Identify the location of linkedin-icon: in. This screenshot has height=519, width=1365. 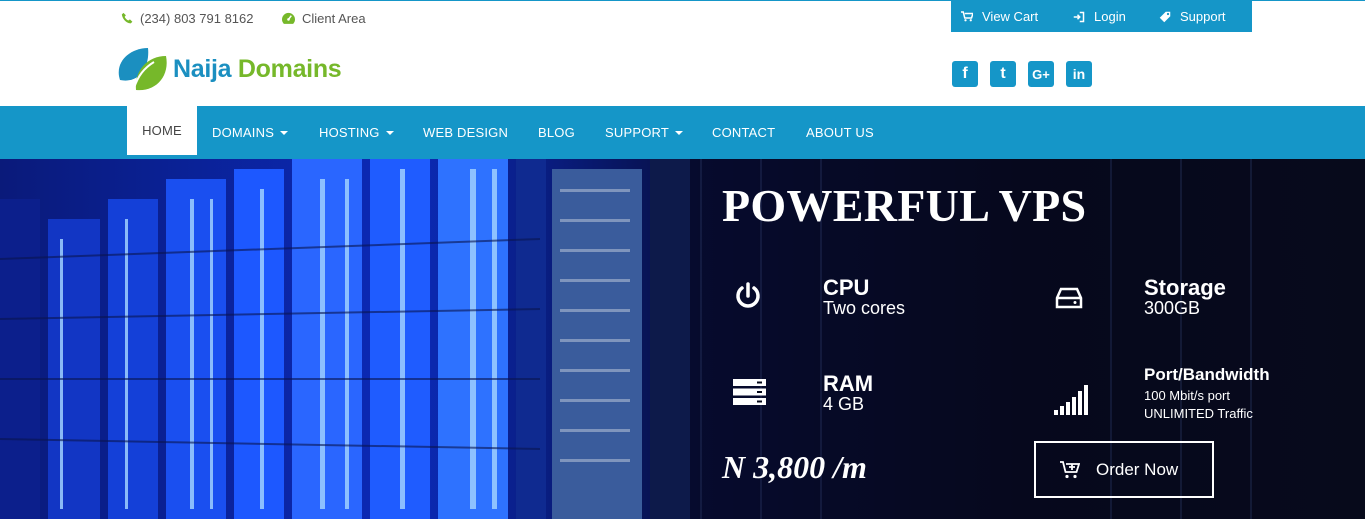
(1079, 74).